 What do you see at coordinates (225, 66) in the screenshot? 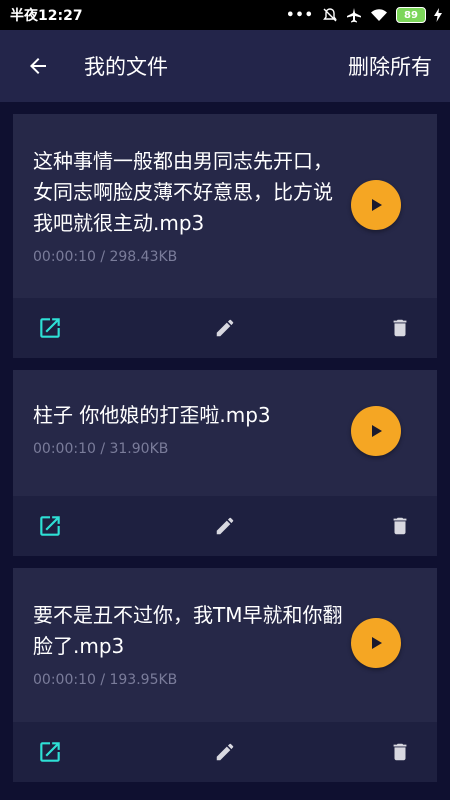
I see `app-bar: 我的文件 删除所有` at bounding box center [225, 66].